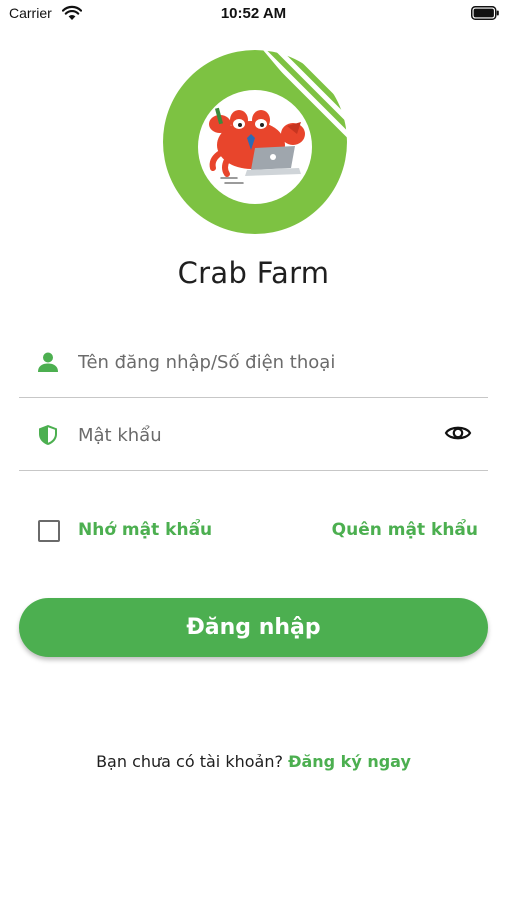 Image resolution: width=507 pixels, height=900 pixels. Describe the element at coordinates (458, 433) in the screenshot. I see `eye-icon` at that location.